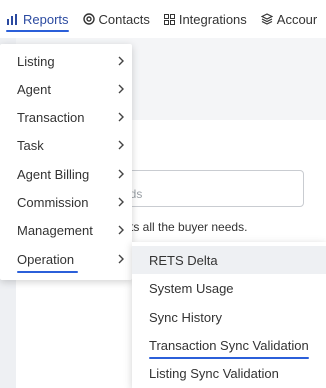  What do you see at coordinates (46, 19) in the screenshot?
I see `nav-reports-label: Reports` at bounding box center [46, 19].